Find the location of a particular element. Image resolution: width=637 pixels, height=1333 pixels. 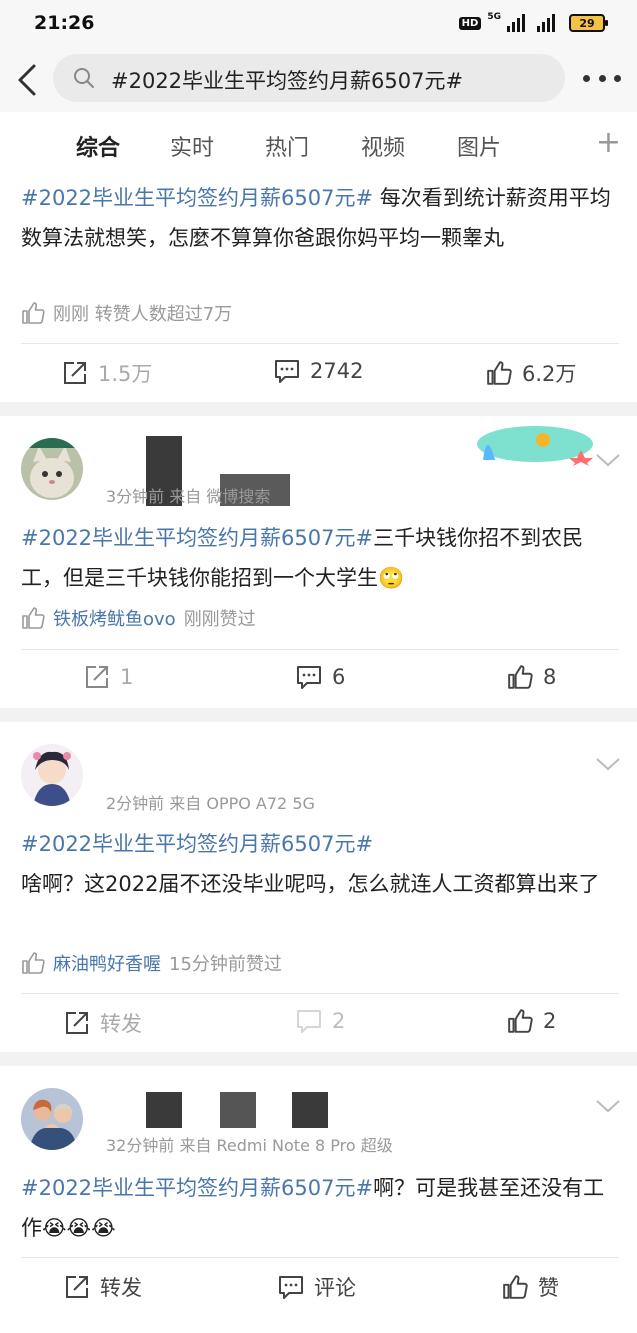

back-arrow-icon is located at coordinates (27, 80).